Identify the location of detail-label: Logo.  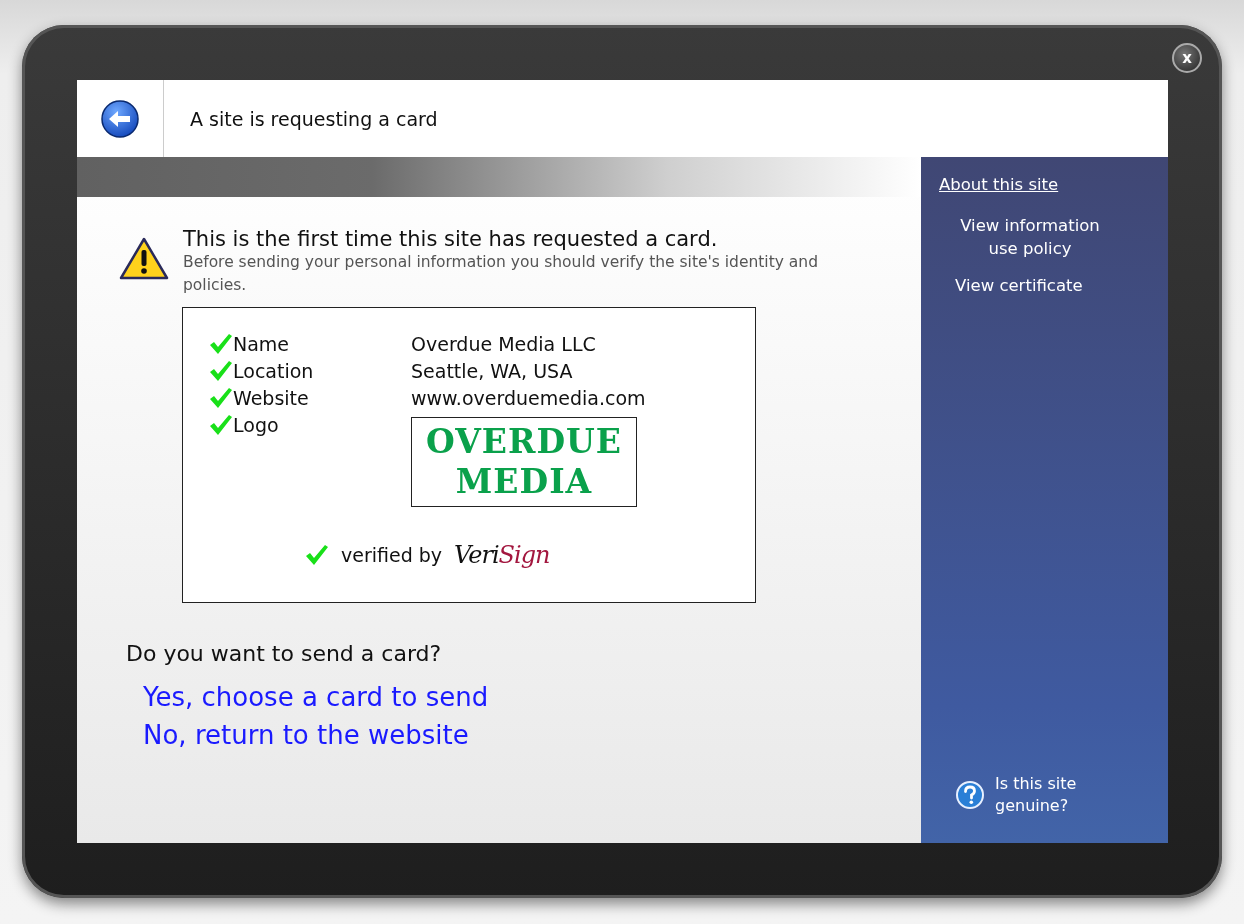
(256, 424).